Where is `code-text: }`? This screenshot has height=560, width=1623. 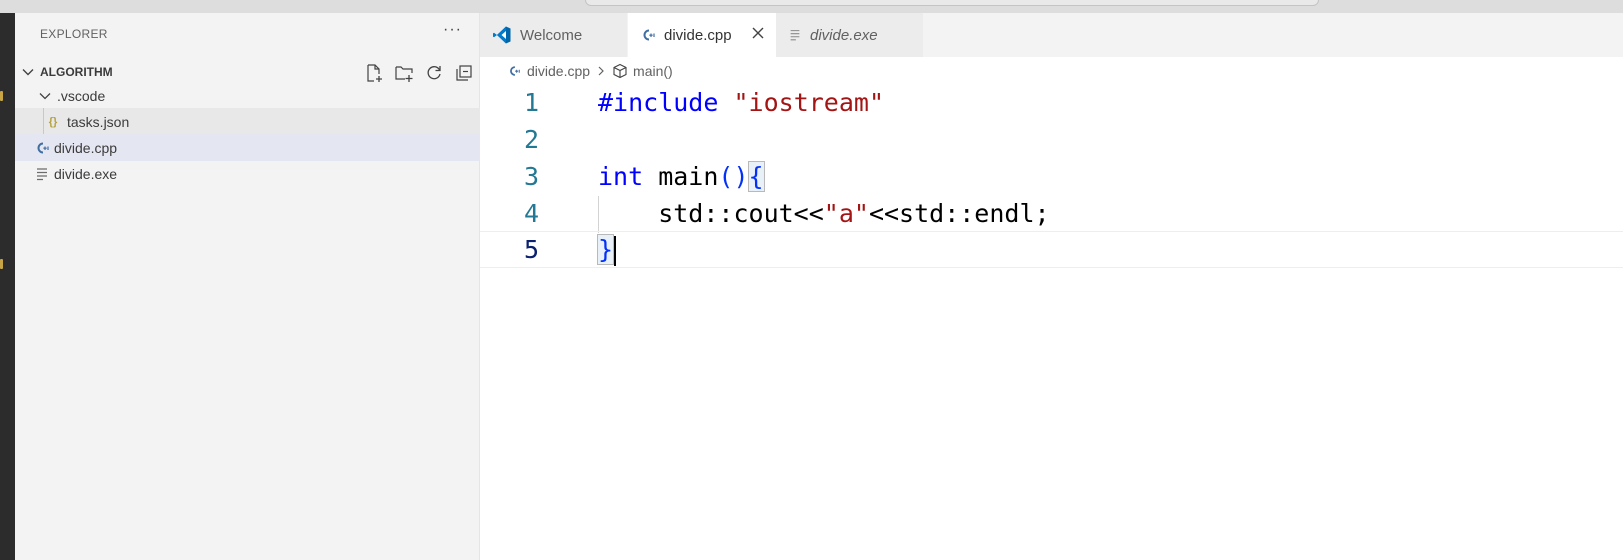
code-text: } is located at coordinates (606, 250).